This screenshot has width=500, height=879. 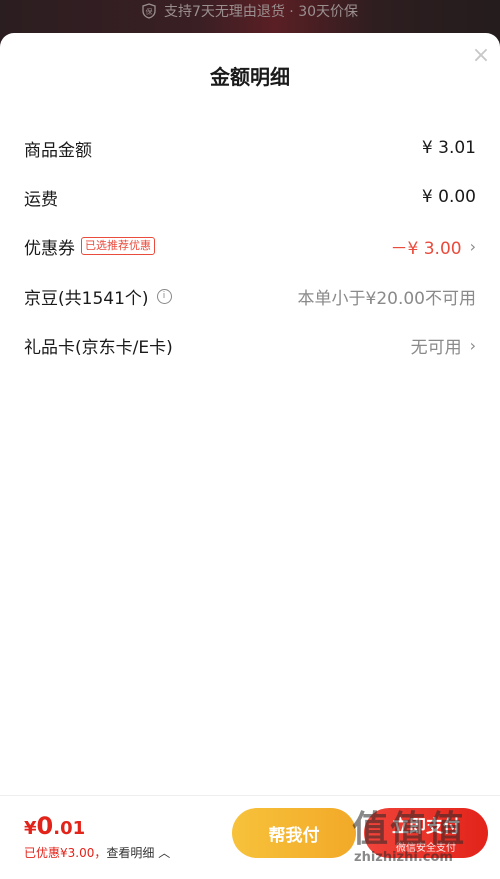 What do you see at coordinates (436, 347) in the screenshot?
I see `row-value: 无可用` at bounding box center [436, 347].